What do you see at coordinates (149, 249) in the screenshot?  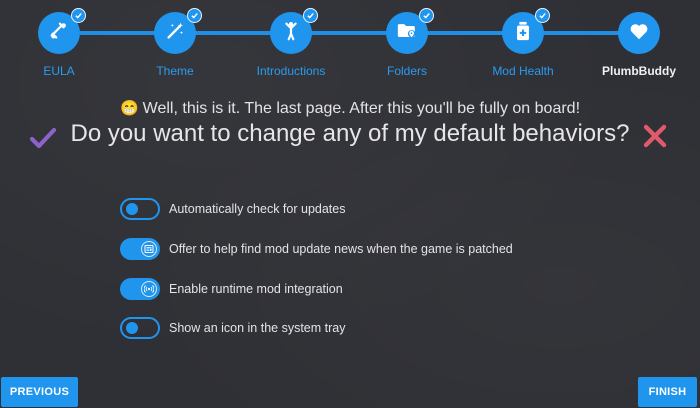 I see `newspaper-icon` at bounding box center [149, 249].